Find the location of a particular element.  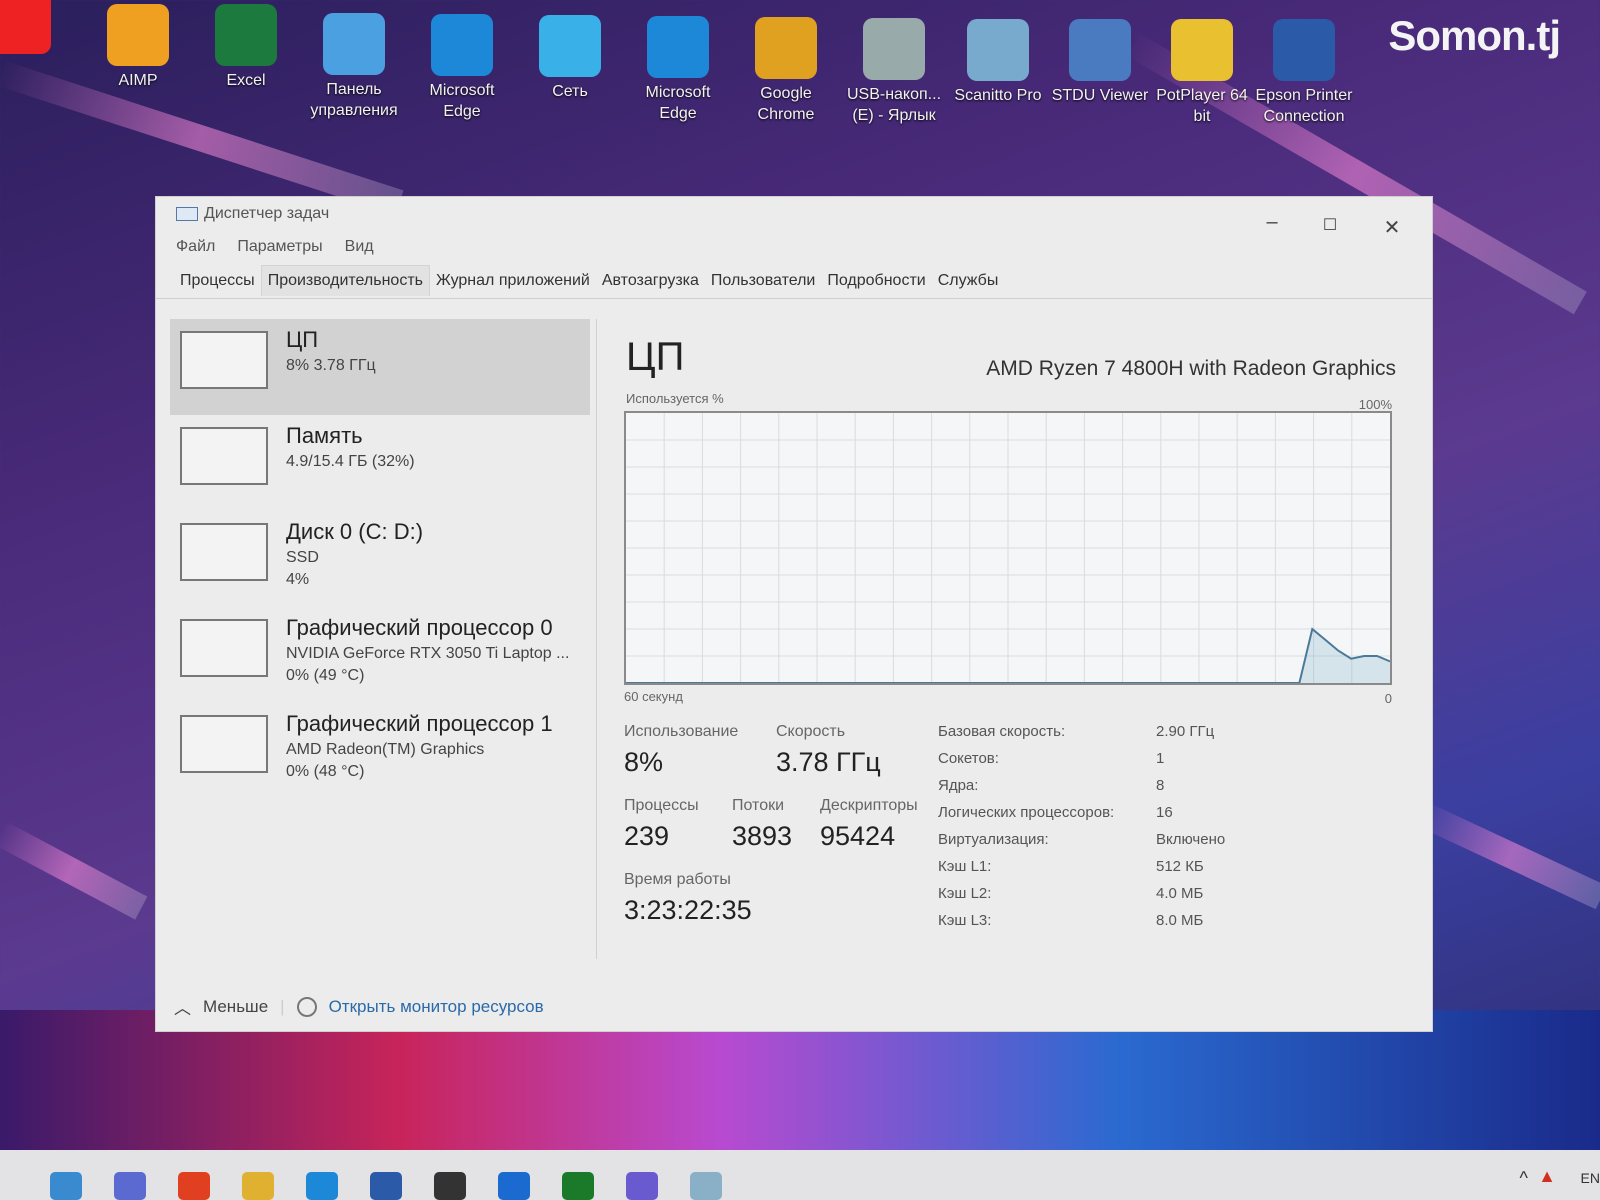

tab-users: Пользователи is located at coordinates (763, 281).